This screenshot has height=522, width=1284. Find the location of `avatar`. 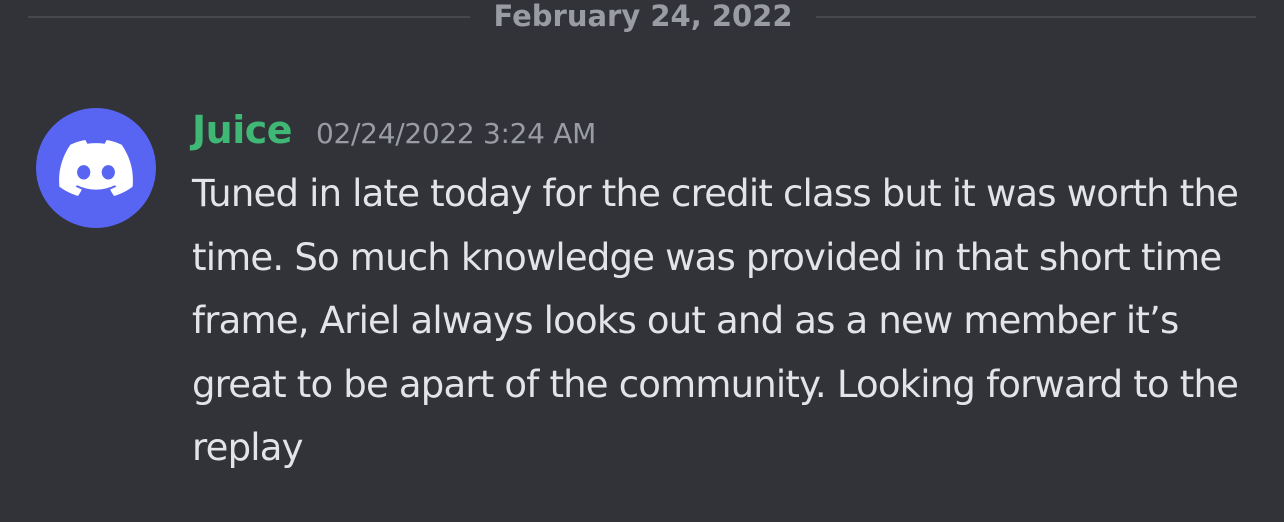

avatar is located at coordinates (96, 168).